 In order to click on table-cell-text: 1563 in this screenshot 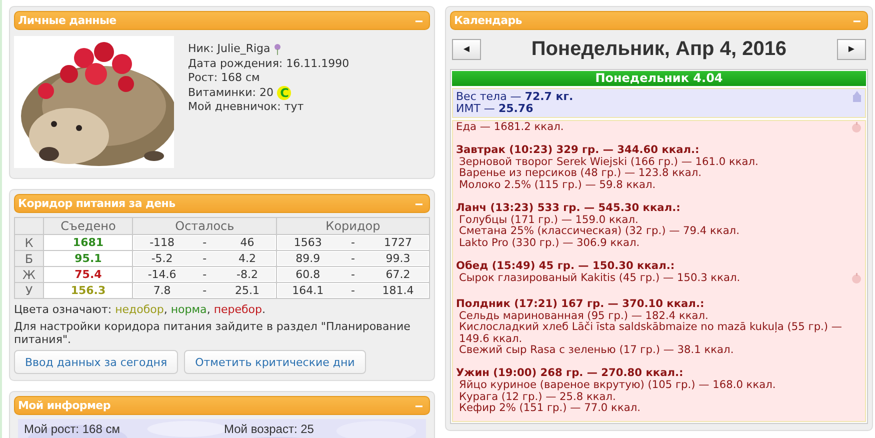, I will do `click(307, 242)`.